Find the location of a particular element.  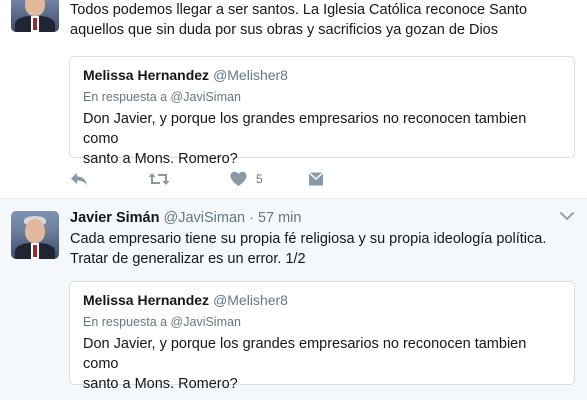

heart-icon is located at coordinates (238, 178).